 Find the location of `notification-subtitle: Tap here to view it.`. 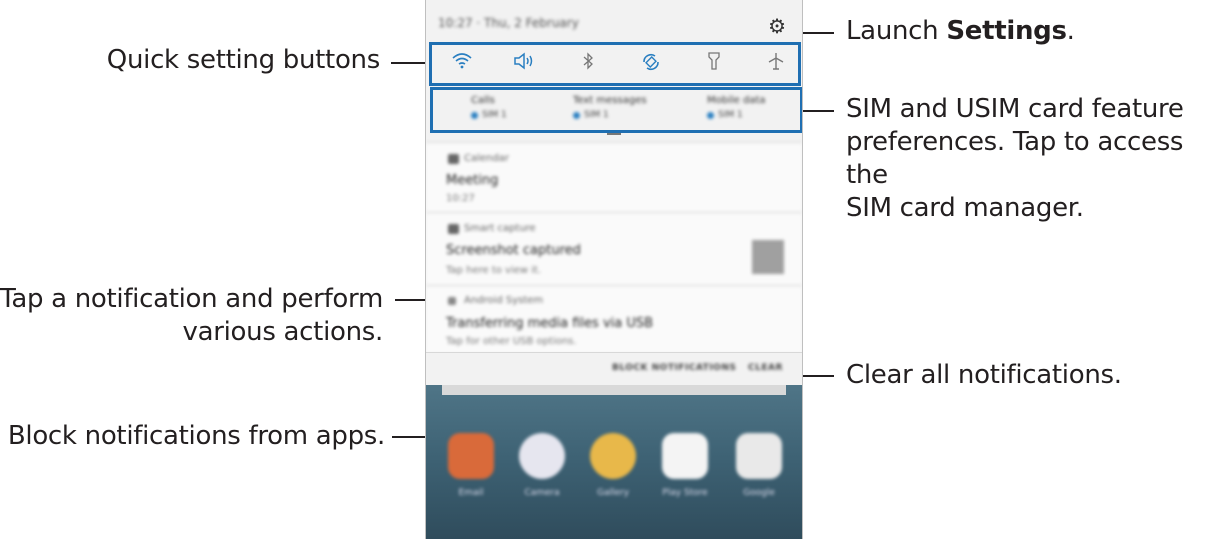

notification-subtitle: Tap here to view it. is located at coordinates (494, 270).